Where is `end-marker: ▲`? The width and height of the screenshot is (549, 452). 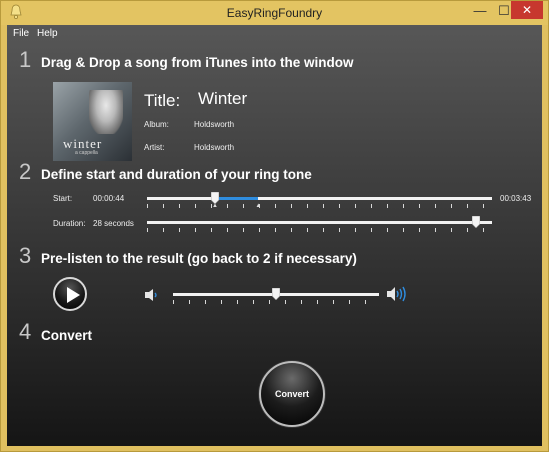
end-marker: ▲ is located at coordinates (258, 206).